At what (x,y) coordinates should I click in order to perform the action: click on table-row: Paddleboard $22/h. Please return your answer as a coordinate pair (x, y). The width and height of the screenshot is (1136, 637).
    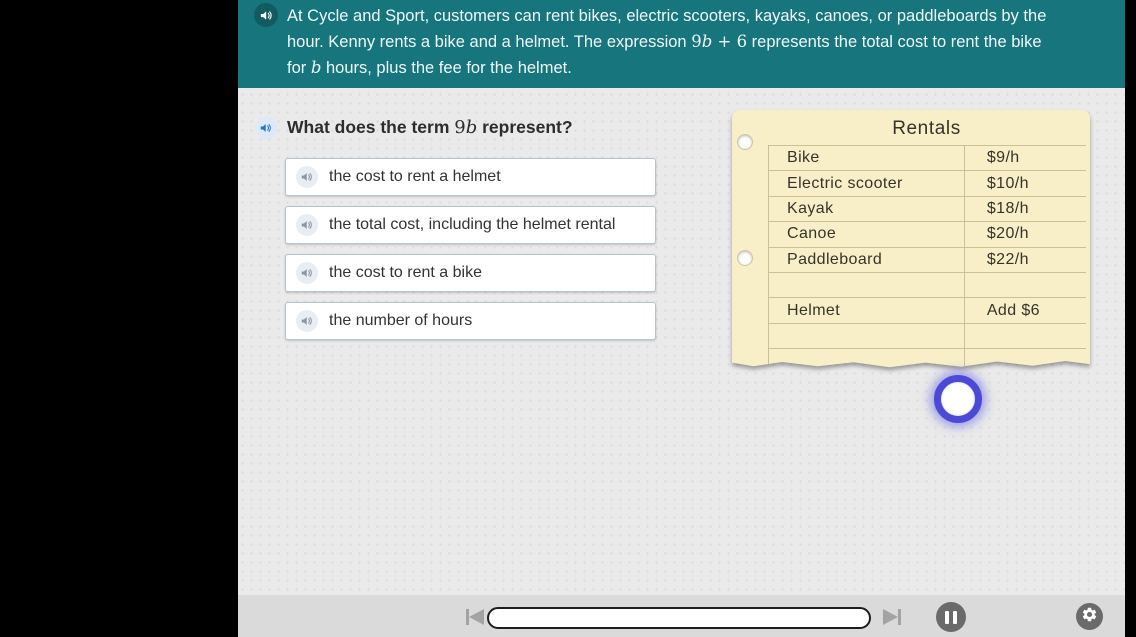
    Looking at the image, I should click on (927, 260).